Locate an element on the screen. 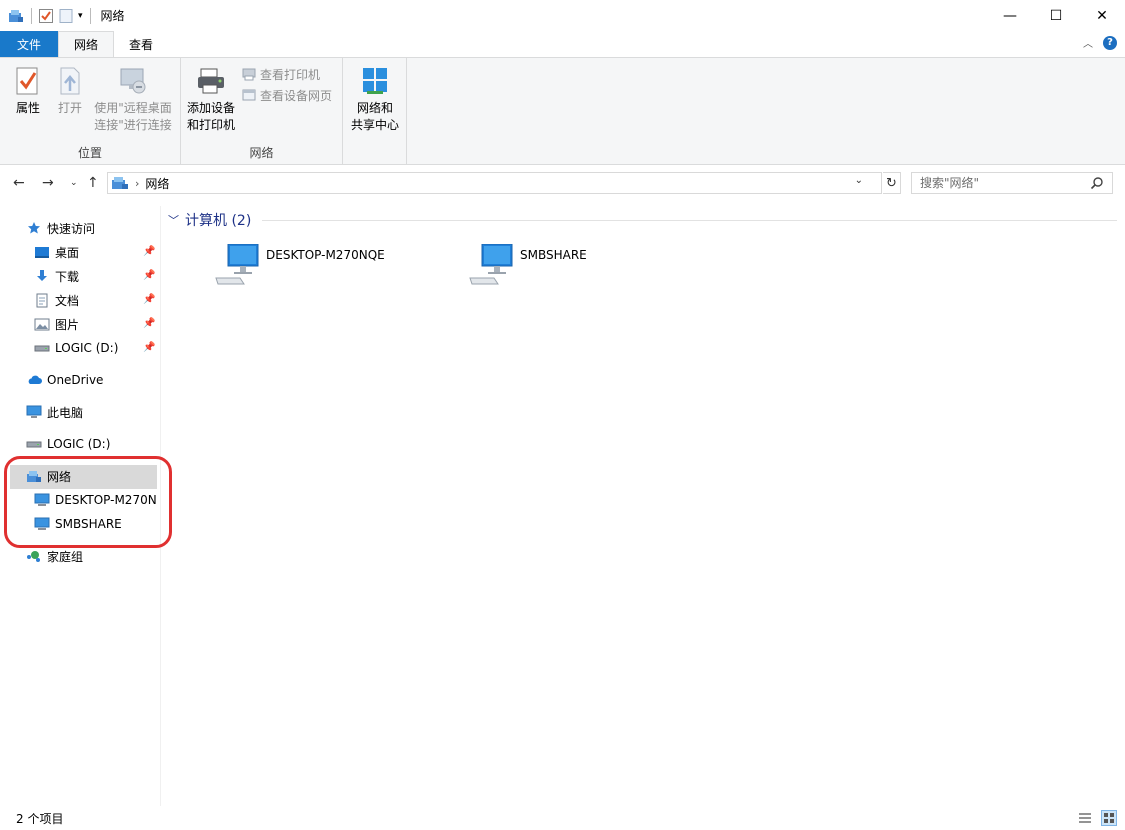 The height and width of the screenshot is (830, 1125). view-device-webpage-button: 查看设备网页 is located at coordinates (286, 95).